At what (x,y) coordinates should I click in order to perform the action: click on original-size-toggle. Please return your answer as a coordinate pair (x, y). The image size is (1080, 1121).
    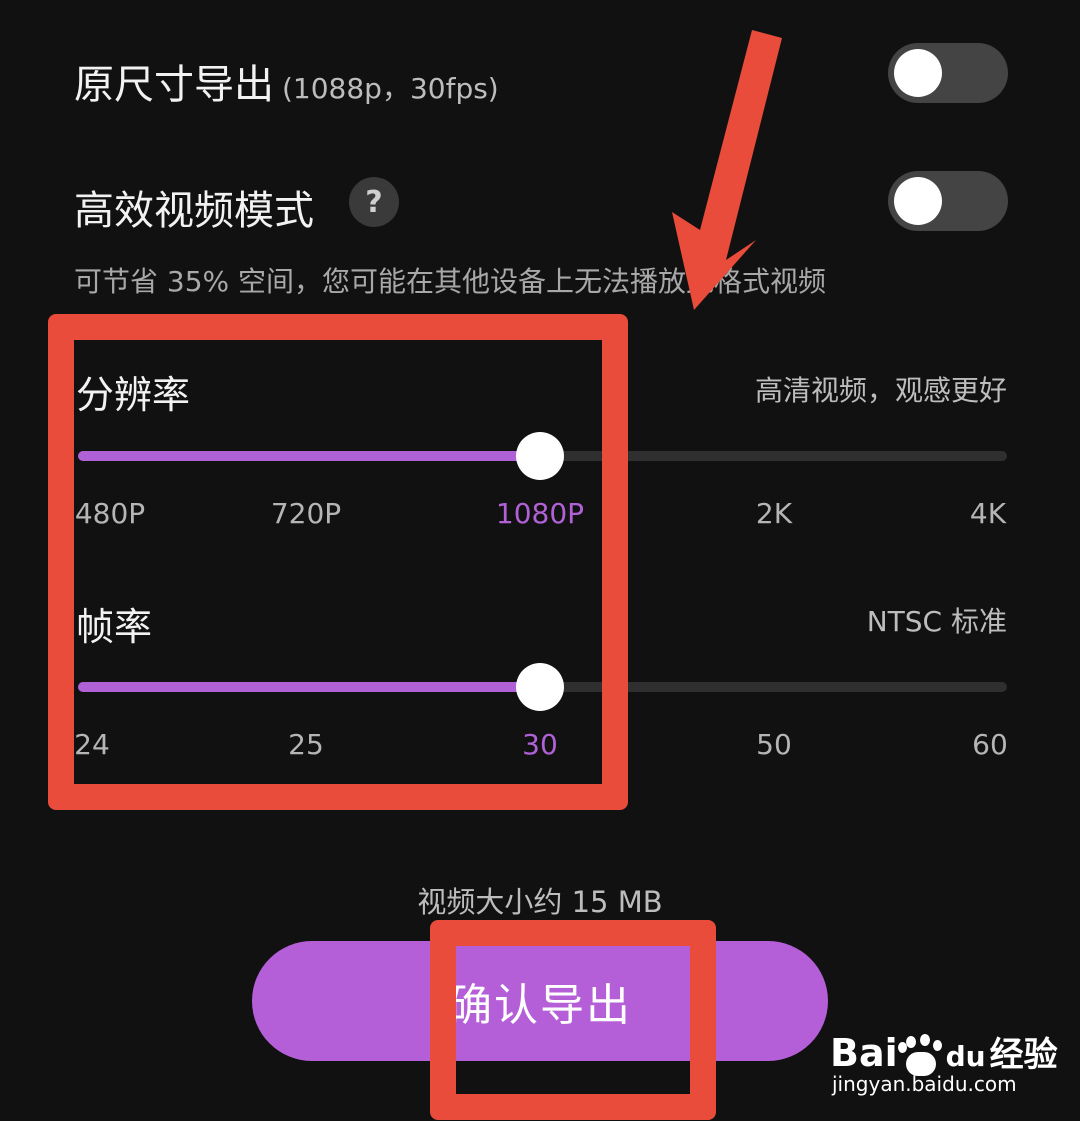
    Looking at the image, I should click on (948, 73).